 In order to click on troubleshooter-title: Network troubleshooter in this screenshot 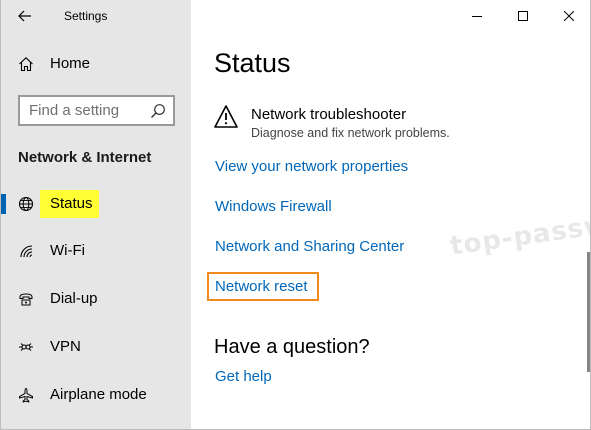, I will do `click(329, 114)`.